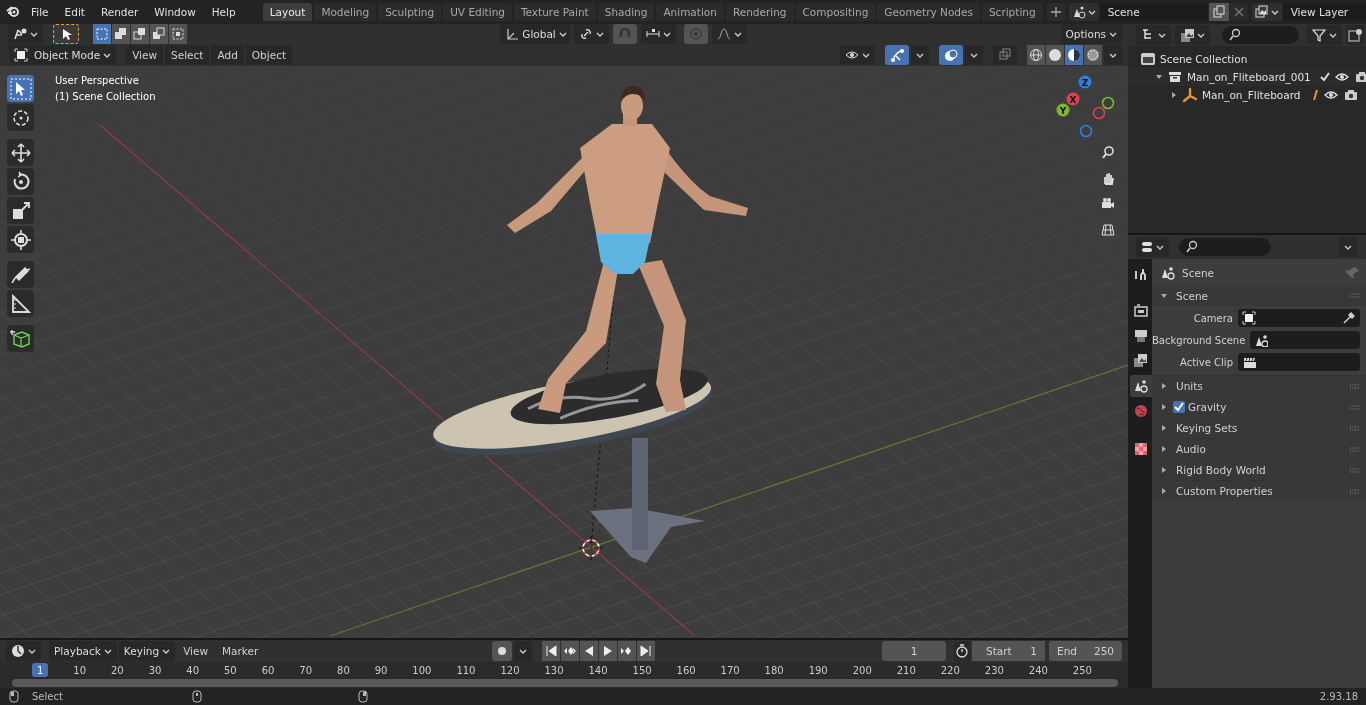 The image size is (1366, 705). Describe the element at coordinates (1085, 651) in the screenshot. I see `end-frame-field: End 250` at that location.